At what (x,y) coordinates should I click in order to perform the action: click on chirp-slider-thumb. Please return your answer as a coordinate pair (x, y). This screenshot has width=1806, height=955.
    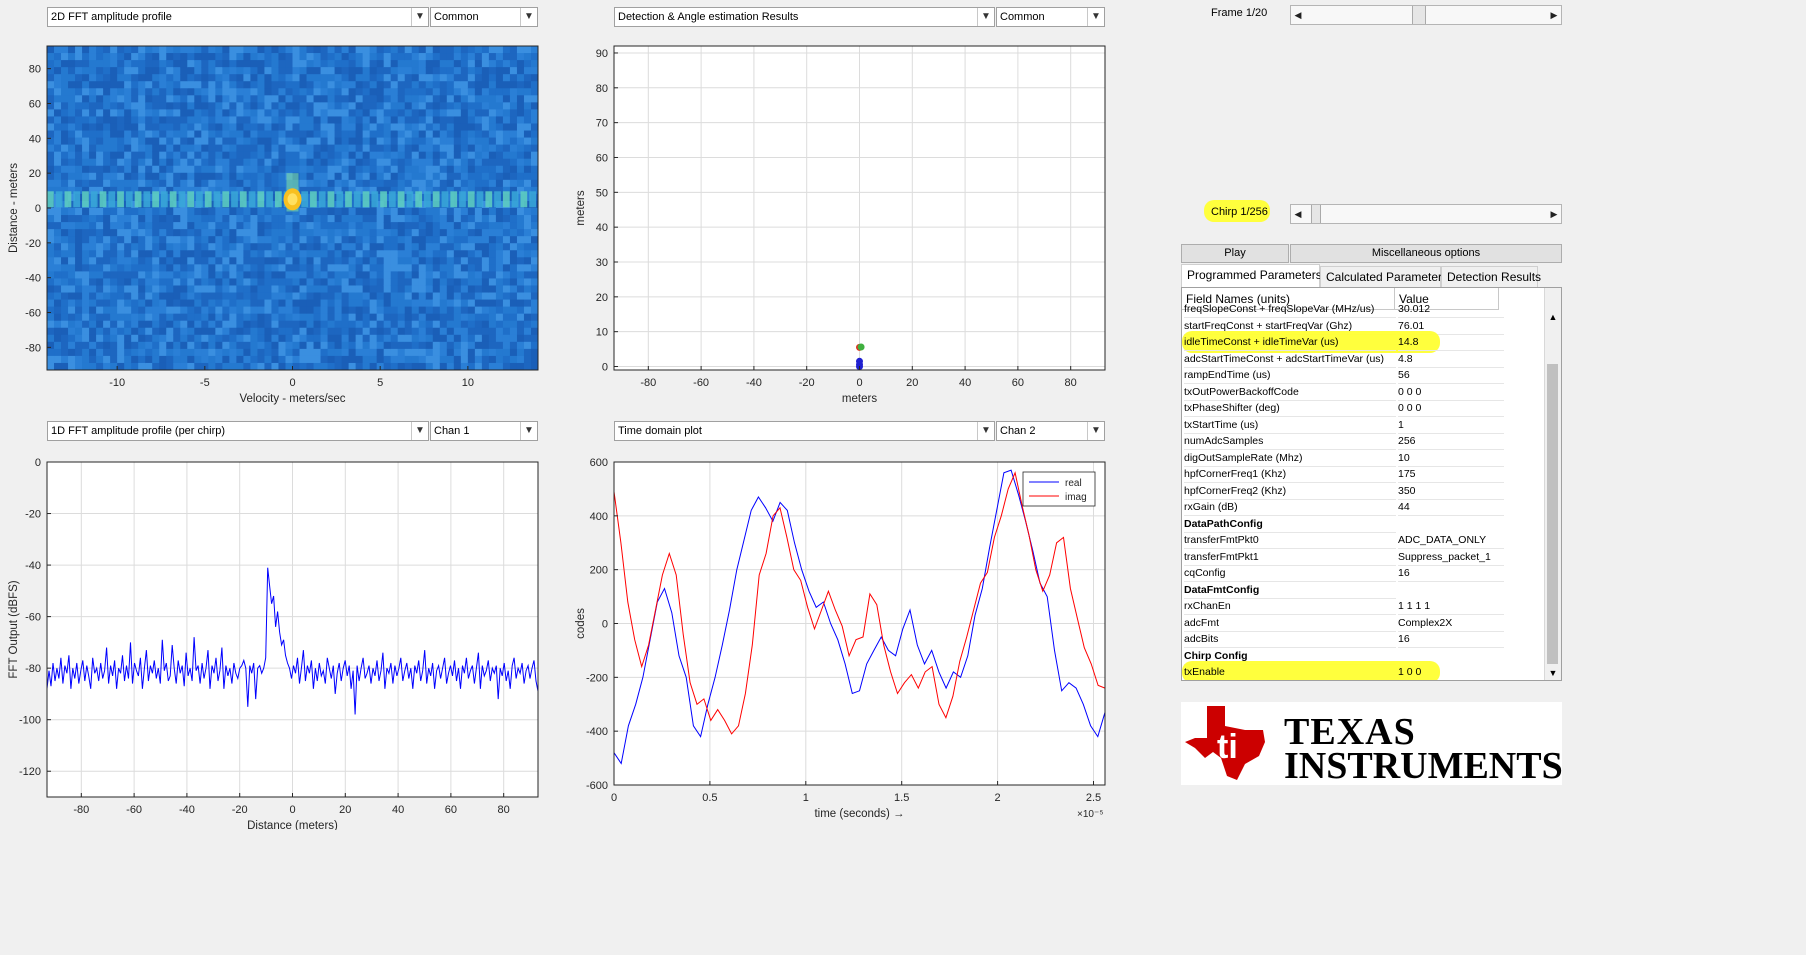
    Looking at the image, I should click on (1316, 214).